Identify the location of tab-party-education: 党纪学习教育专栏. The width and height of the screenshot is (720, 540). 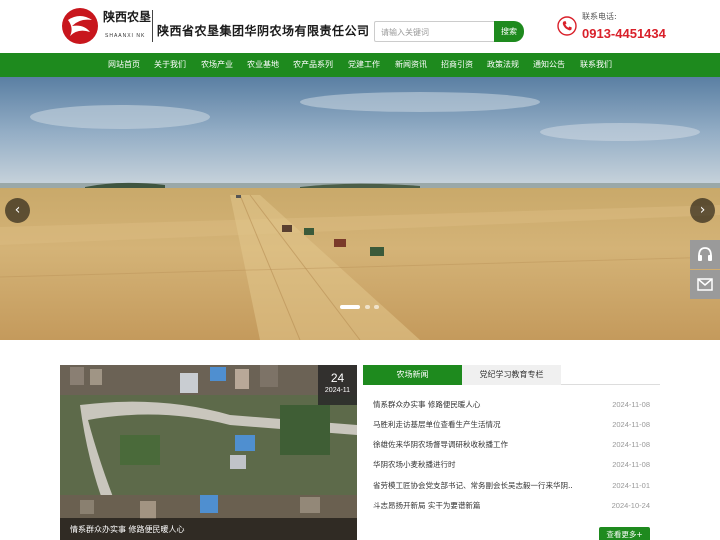
(511, 375).